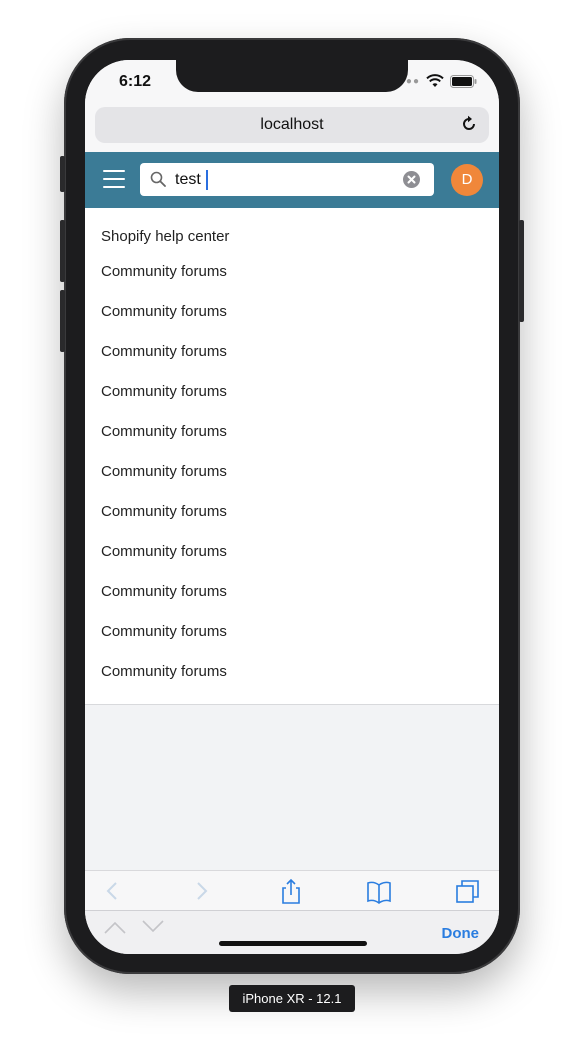 This screenshot has height=1048, width=584. Describe the element at coordinates (62, 174) in the screenshot. I see `mute-switch` at that location.